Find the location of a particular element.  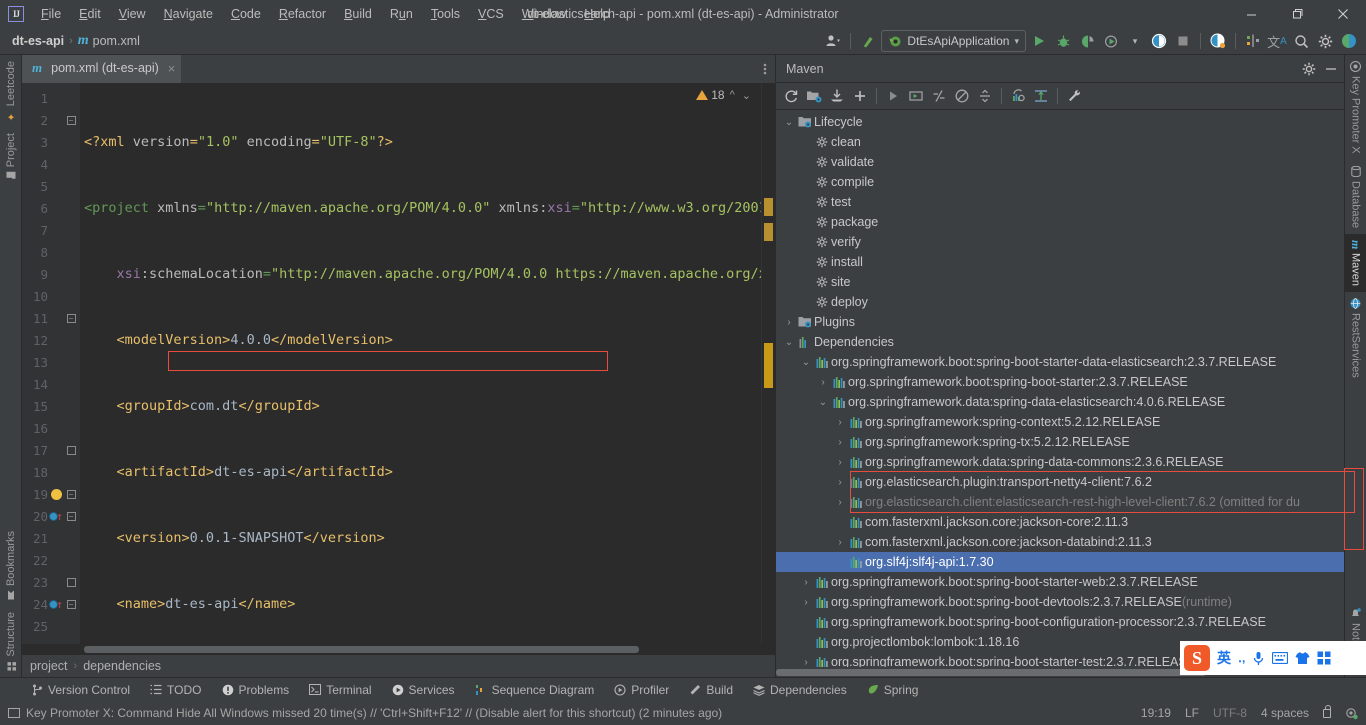

search-everywhere-icon is located at coordinates (1301, 41).